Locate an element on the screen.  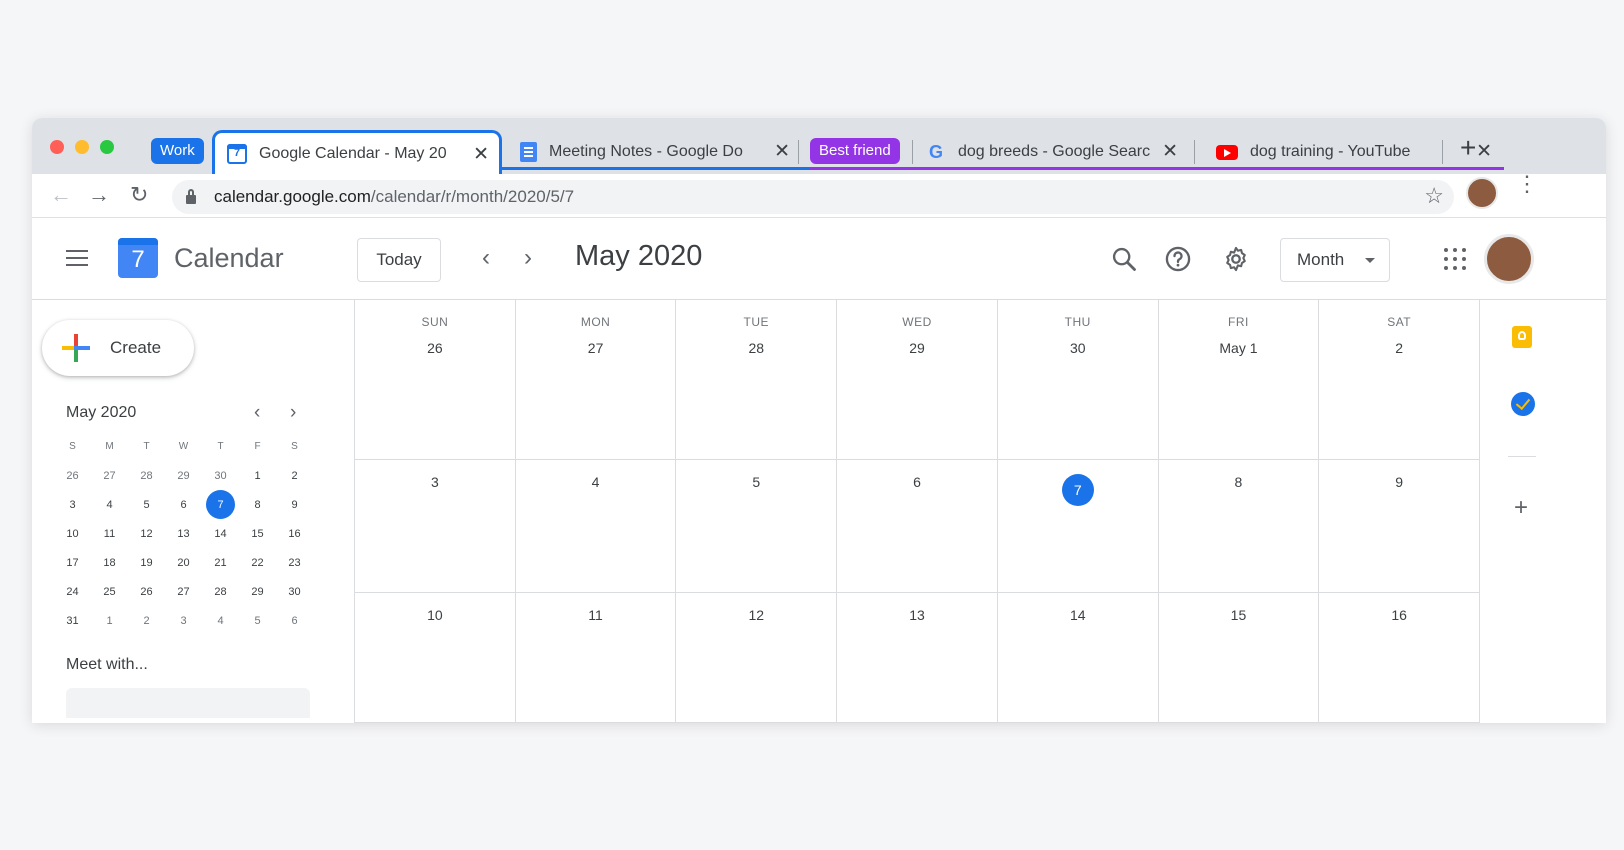
date-number: 6 is located at coordinates (917, 482).